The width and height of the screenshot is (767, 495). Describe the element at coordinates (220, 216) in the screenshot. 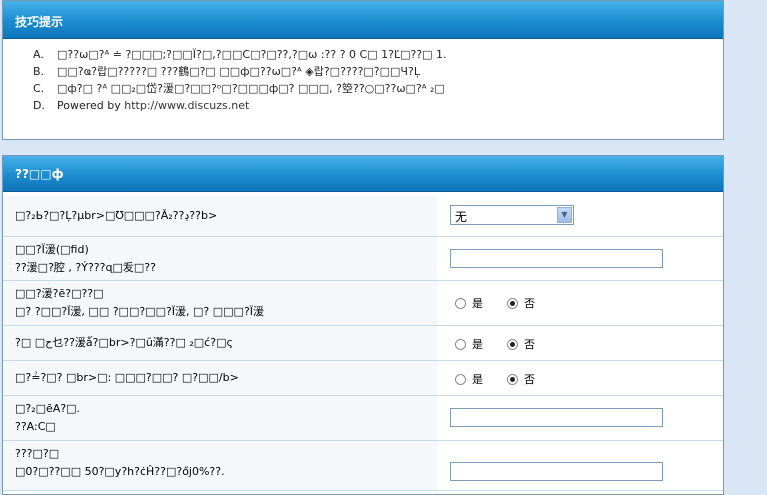

I see `setting-label: □?₂Ь?□?Ļ?µbr>□Ʊ□□□?Ǎڍ??₂??b>` at that location.